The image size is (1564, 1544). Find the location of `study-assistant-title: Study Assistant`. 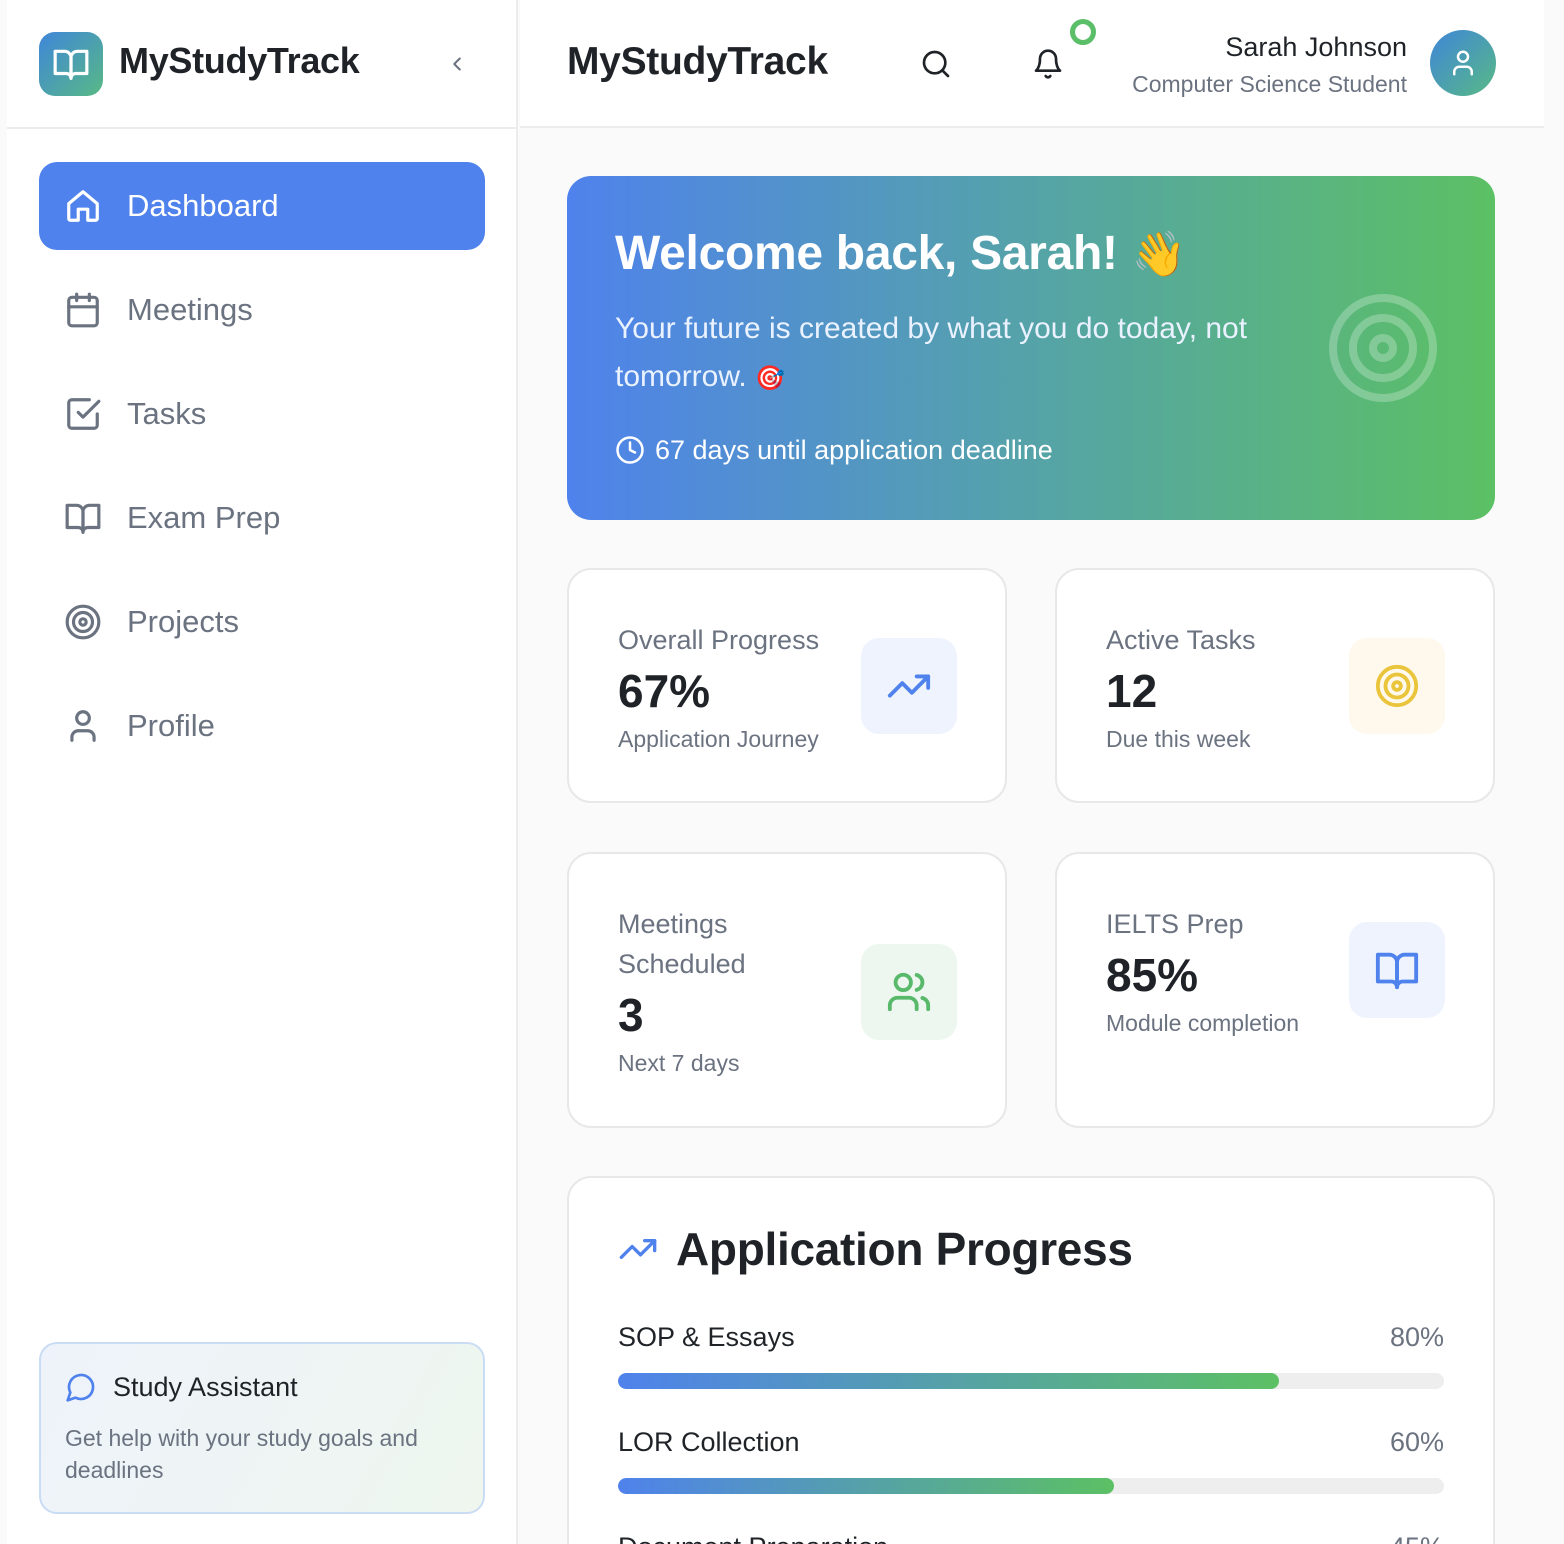

study-assistant-title: Study Assistant is located at coordinates (205, 1386).